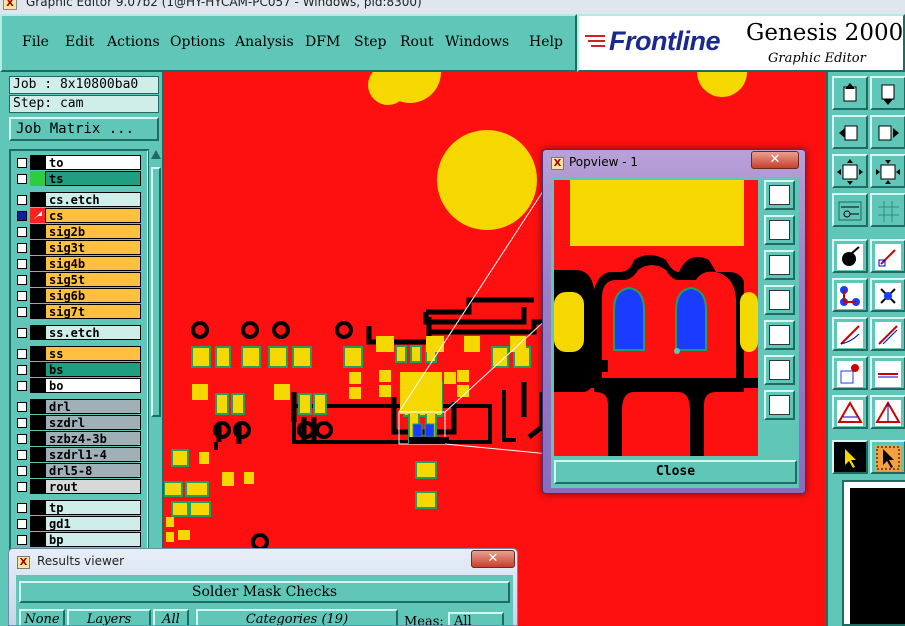  I want to click on layer-row: drl5-8, so click(79, 470).